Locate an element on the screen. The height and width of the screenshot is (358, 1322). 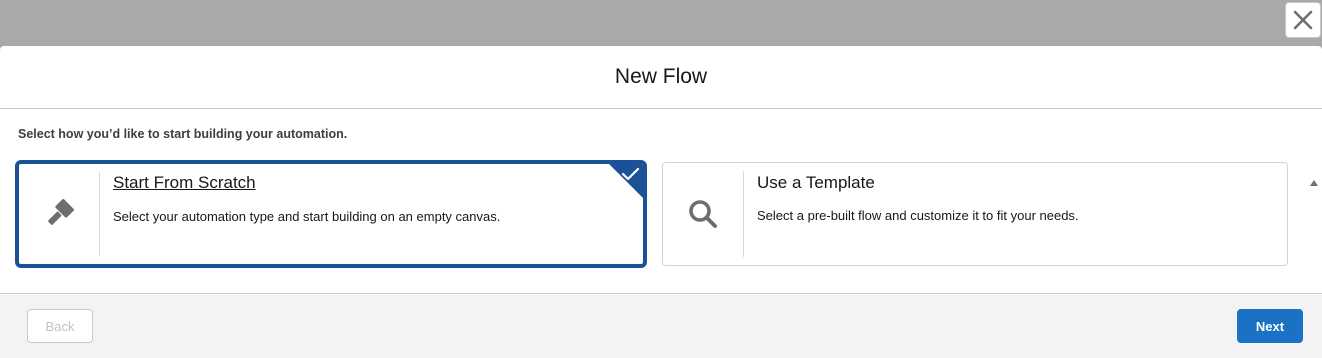
hammer-icon is located at coordinates (61, 212).